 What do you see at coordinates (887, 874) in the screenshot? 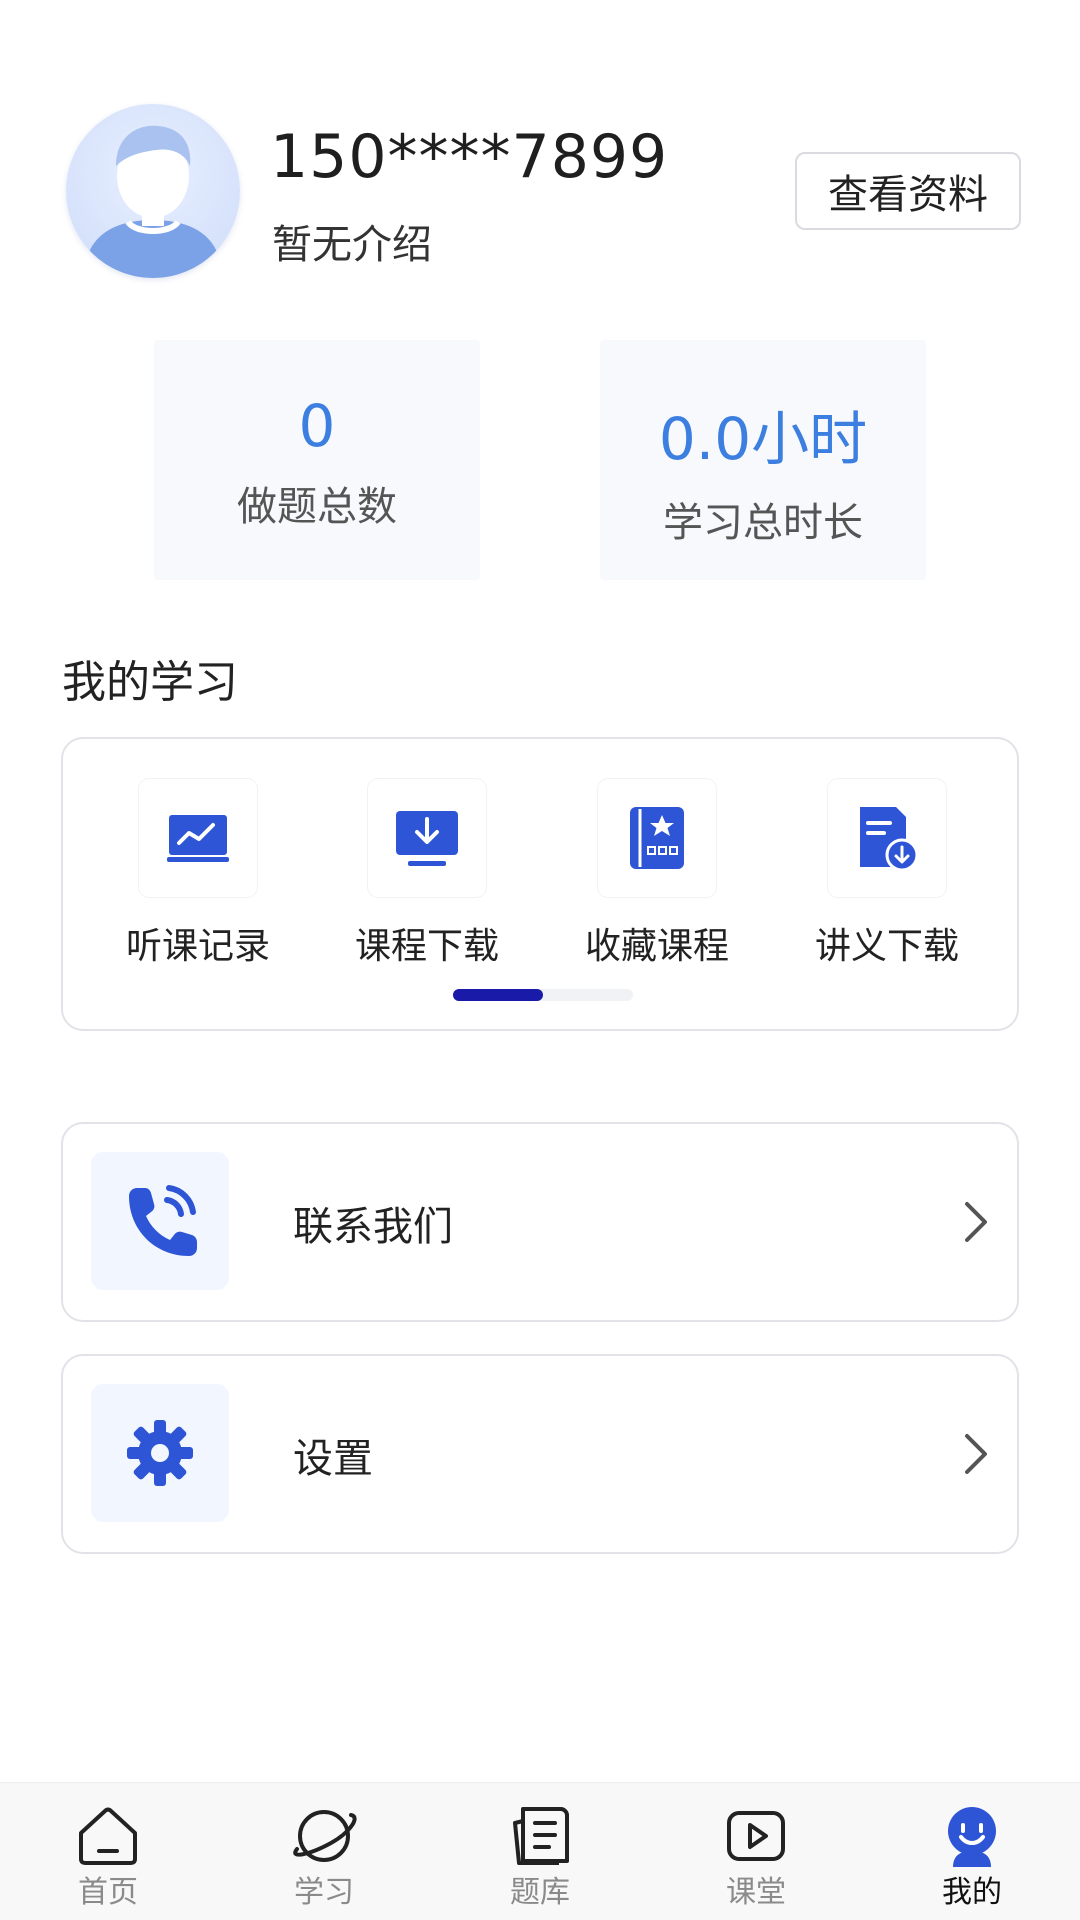
I see `study-item-handout-download: 讲义下载` at bounding box center [887, 874].